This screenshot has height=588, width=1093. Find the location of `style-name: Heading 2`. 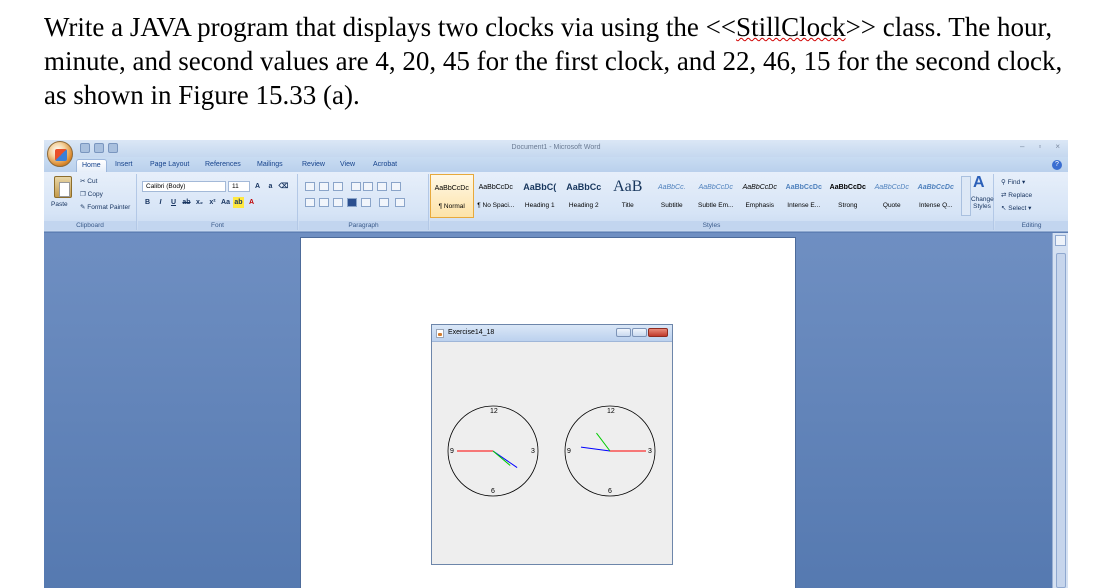

style-name: Heading 2 is located at coordinates (583, 205).